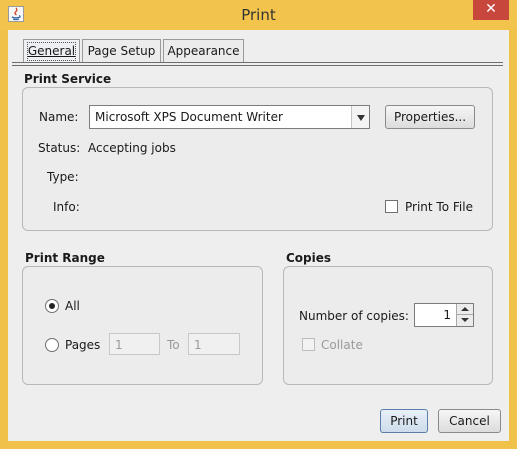  What do you see at coordinates (82, 345) in the screenshot?
I see `pages-label: Pages` at bounding box center [82, 345].